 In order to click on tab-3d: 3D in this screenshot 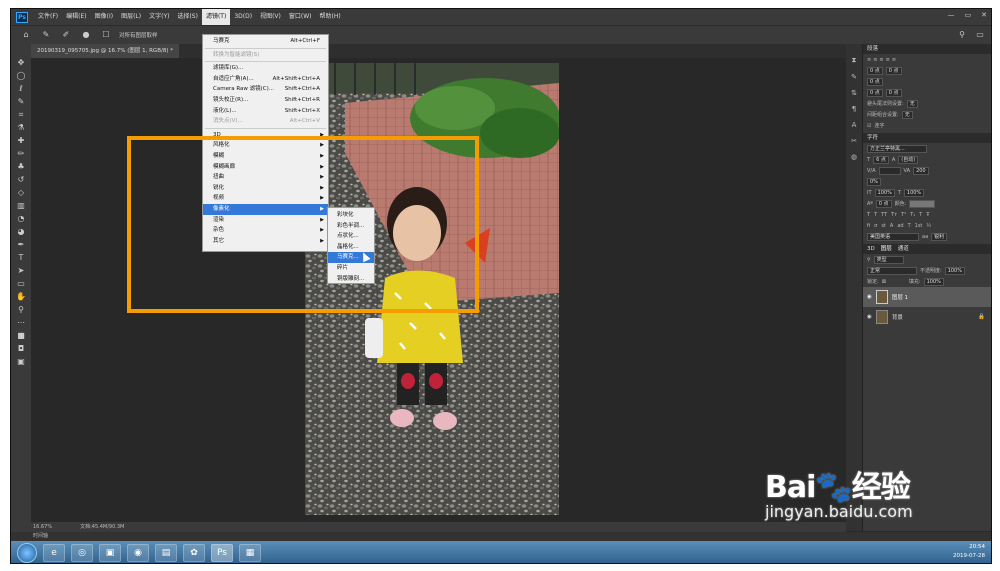, I will do `click(871, 249)`.